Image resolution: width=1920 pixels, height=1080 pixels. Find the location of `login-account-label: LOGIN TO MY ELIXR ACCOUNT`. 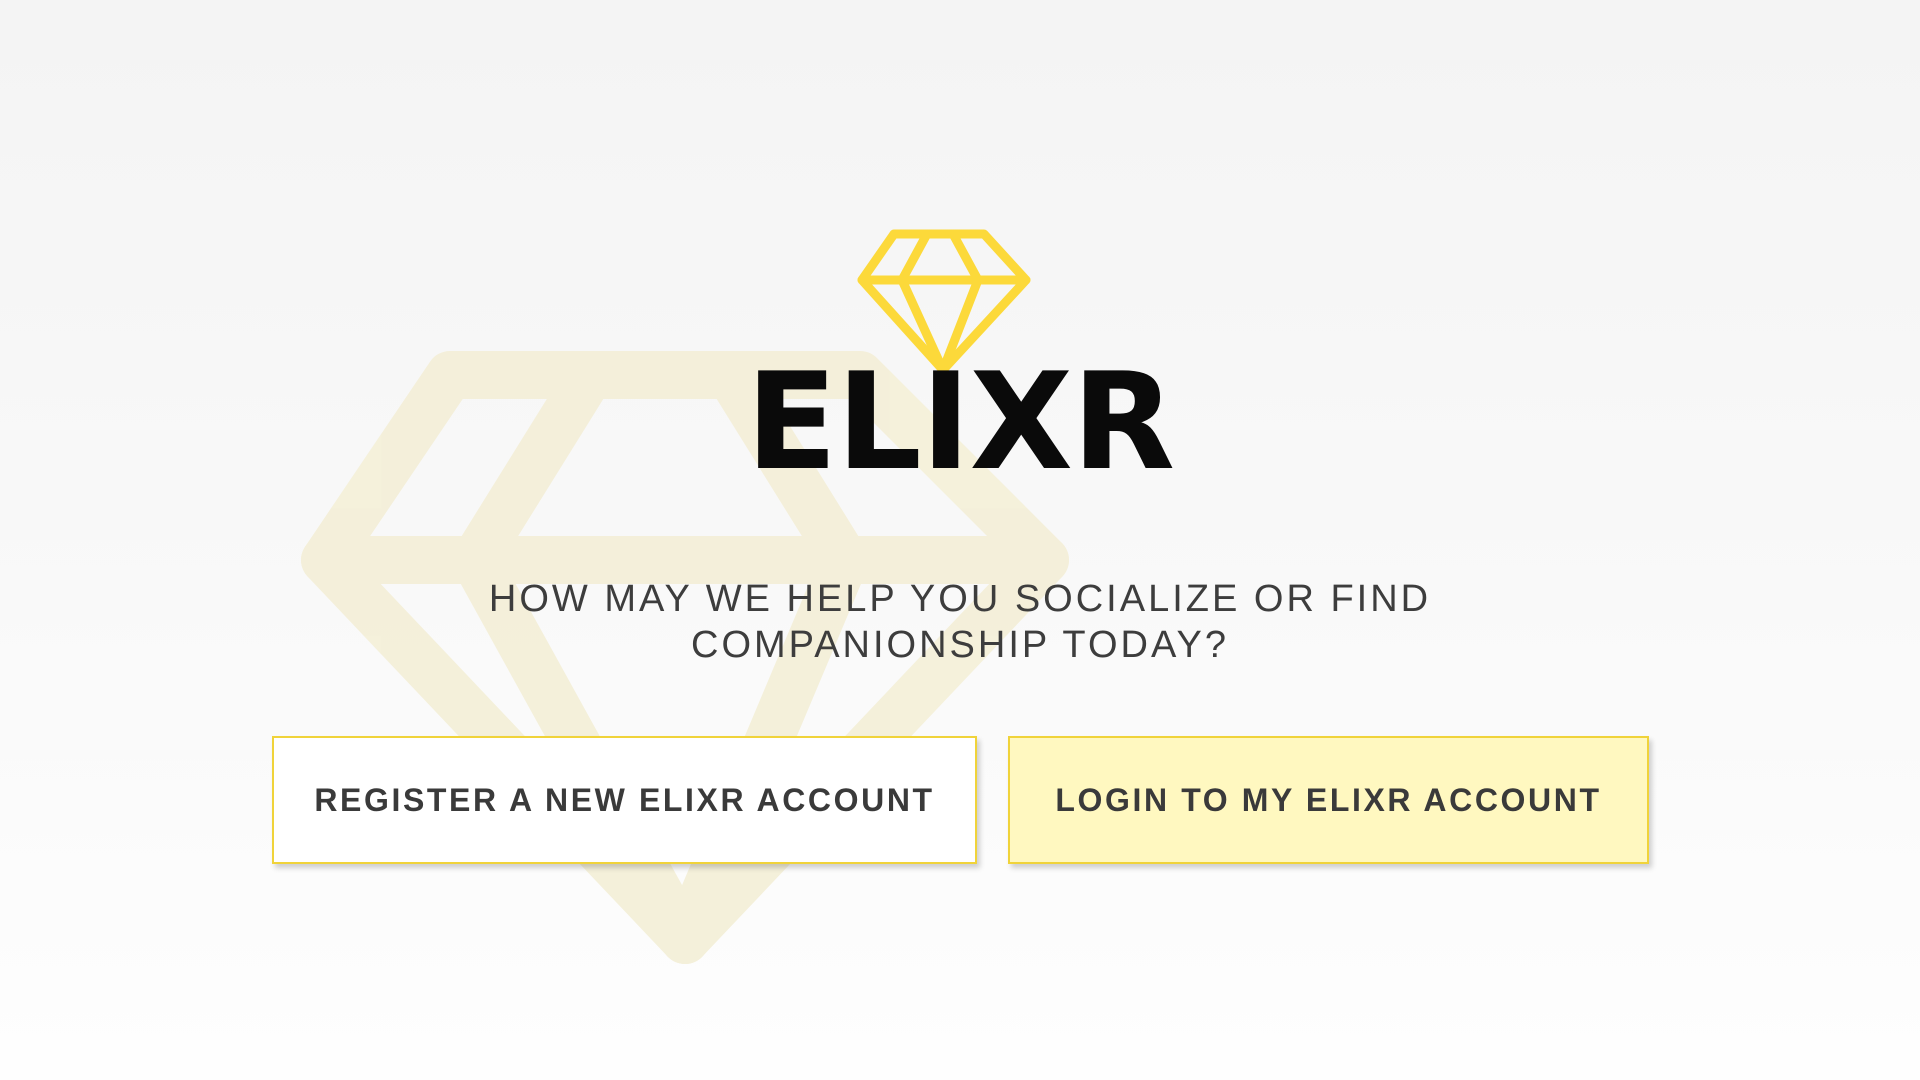

login-account-label: LOGIN TO MY ELIXR ACCOUNT is located at coordinates (1328, 799).